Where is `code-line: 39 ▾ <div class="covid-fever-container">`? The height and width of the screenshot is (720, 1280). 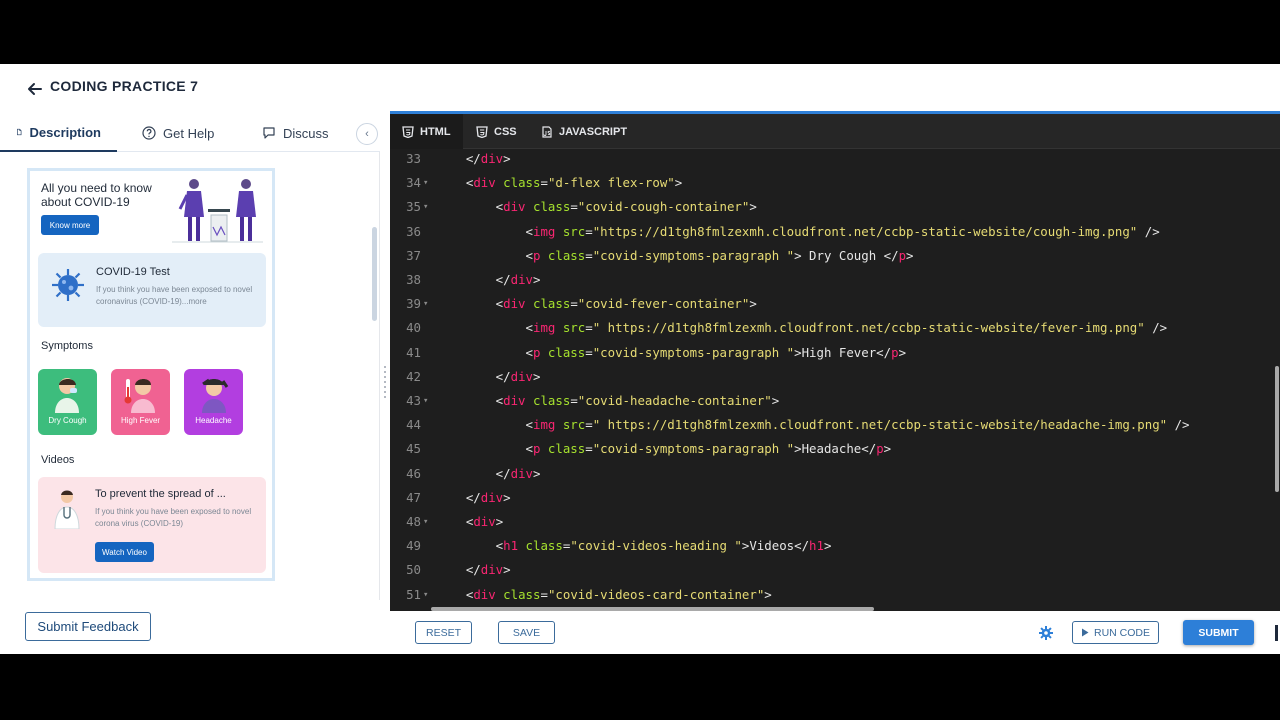 code-line: 39 ▾ <div class="covid-fever-container"> is located at coordinates (830, 304).